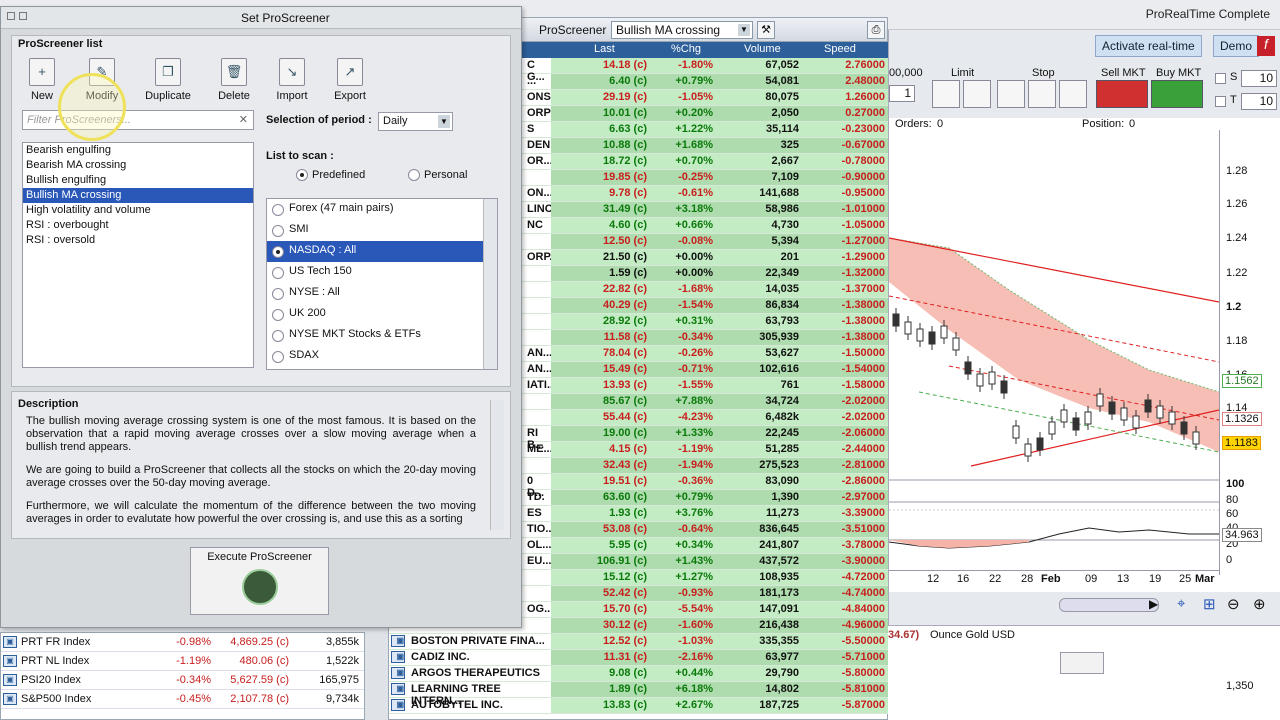 This screenshot has height=720, width=1280. What do you see at coordinates (1259, 78) in the screenshot?
I see `s-input: 10` at bounding box center [1259, 78].